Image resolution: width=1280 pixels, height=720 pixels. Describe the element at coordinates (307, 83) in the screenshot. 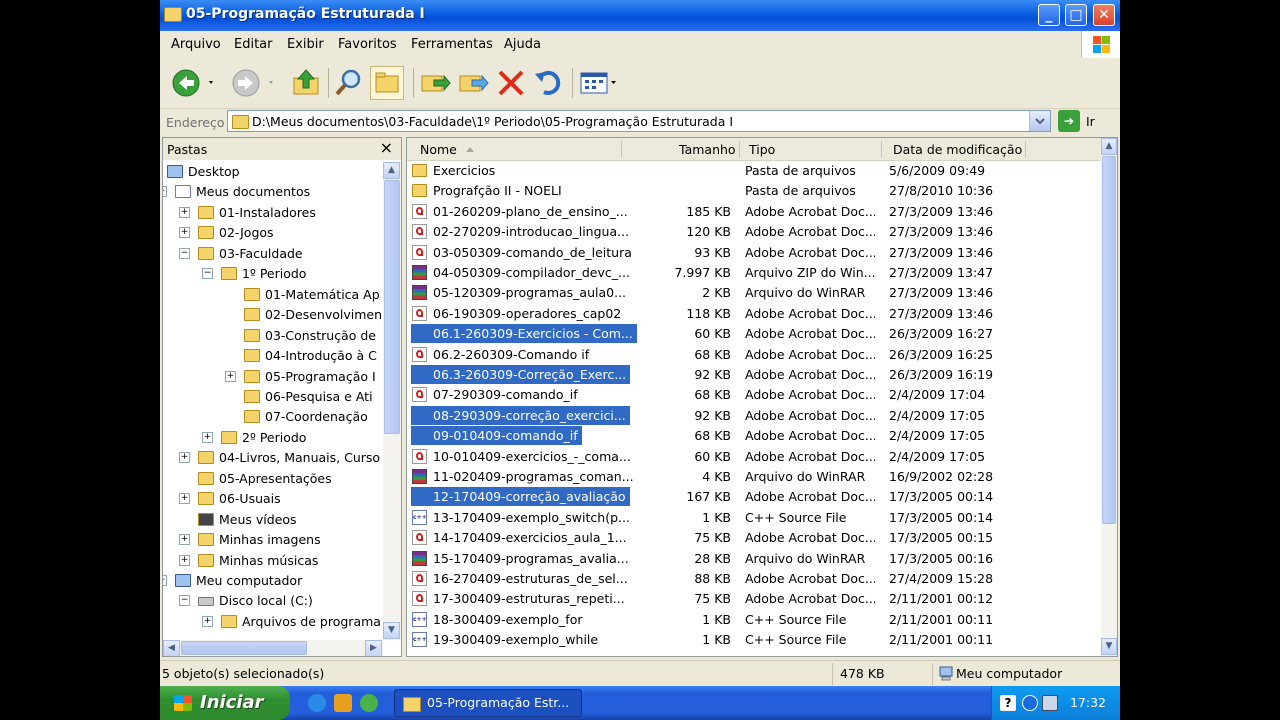

I see `up-folder-icon` at that location.